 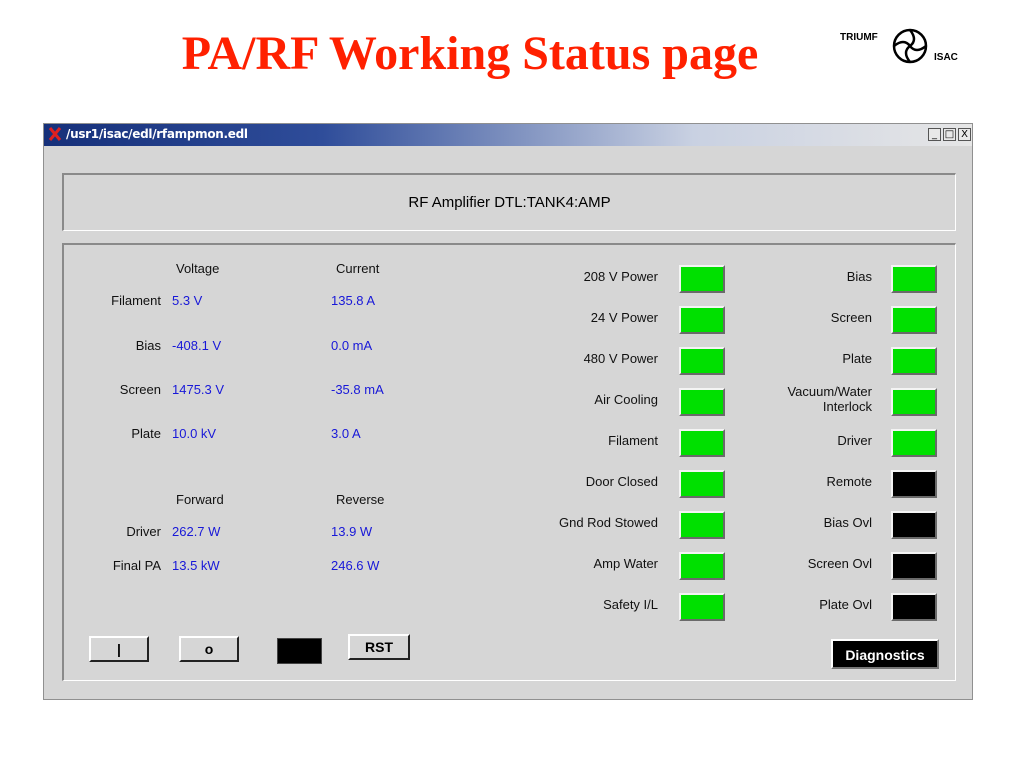 What do you see at coordinates (299, 651) in the screenshot?
I see `state-indicator` at bounding box center [299, 651].